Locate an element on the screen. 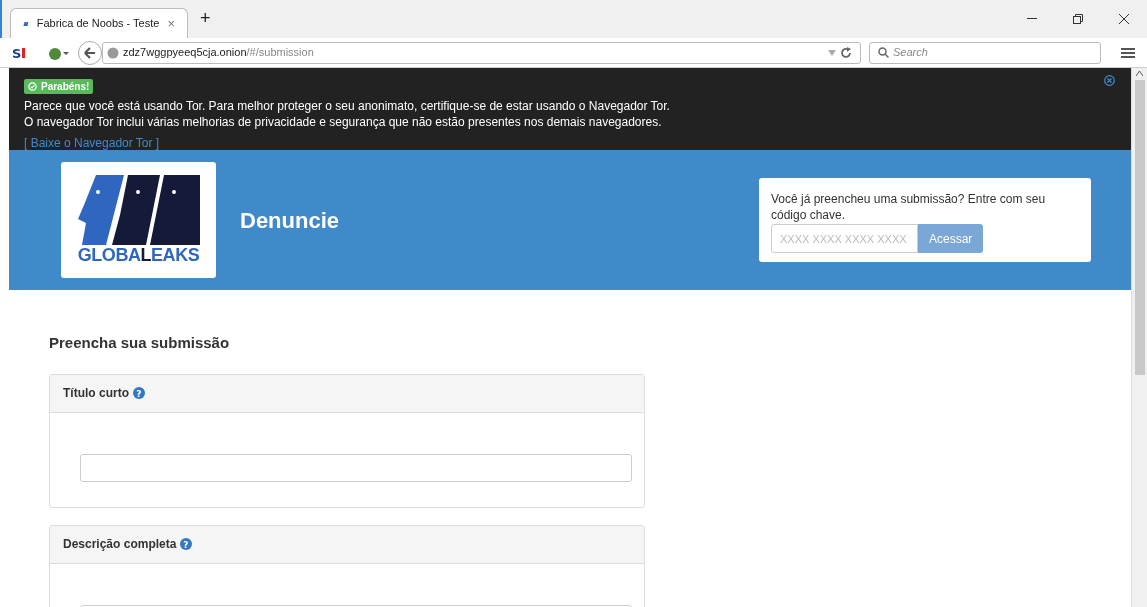  globe-icon is located at coordinates (113, 52).